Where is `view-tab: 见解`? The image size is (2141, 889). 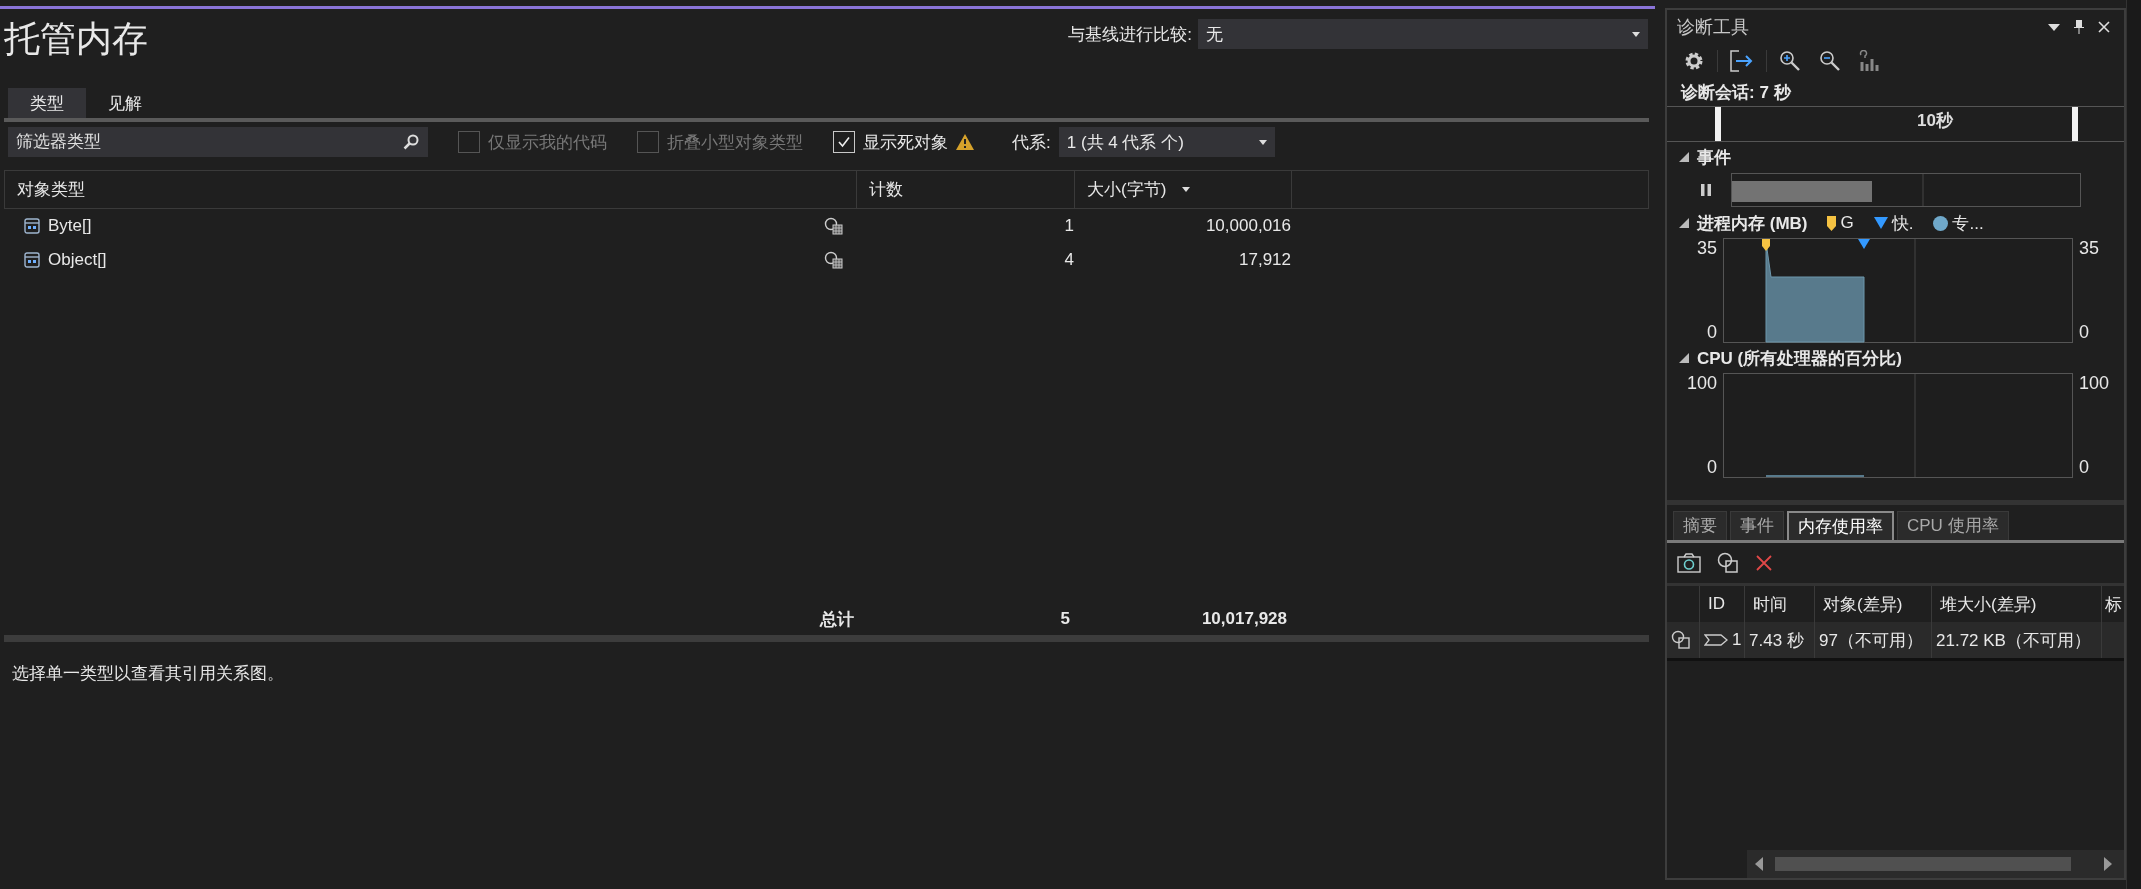 view-tab: 见解 is located at coordinates (125, 103).